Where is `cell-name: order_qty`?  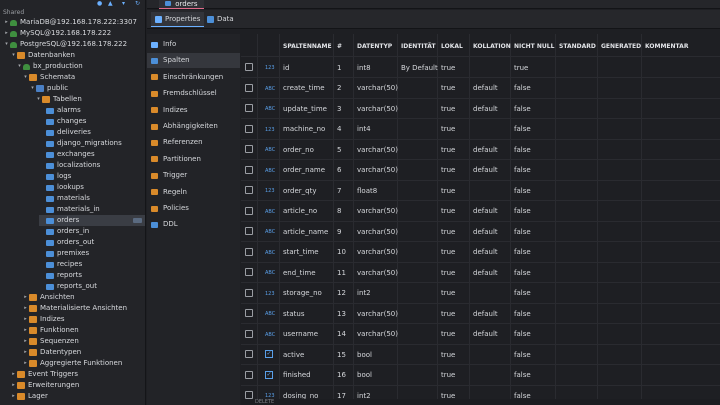
cell-name: order_qty is located at coordinates (300, 191).